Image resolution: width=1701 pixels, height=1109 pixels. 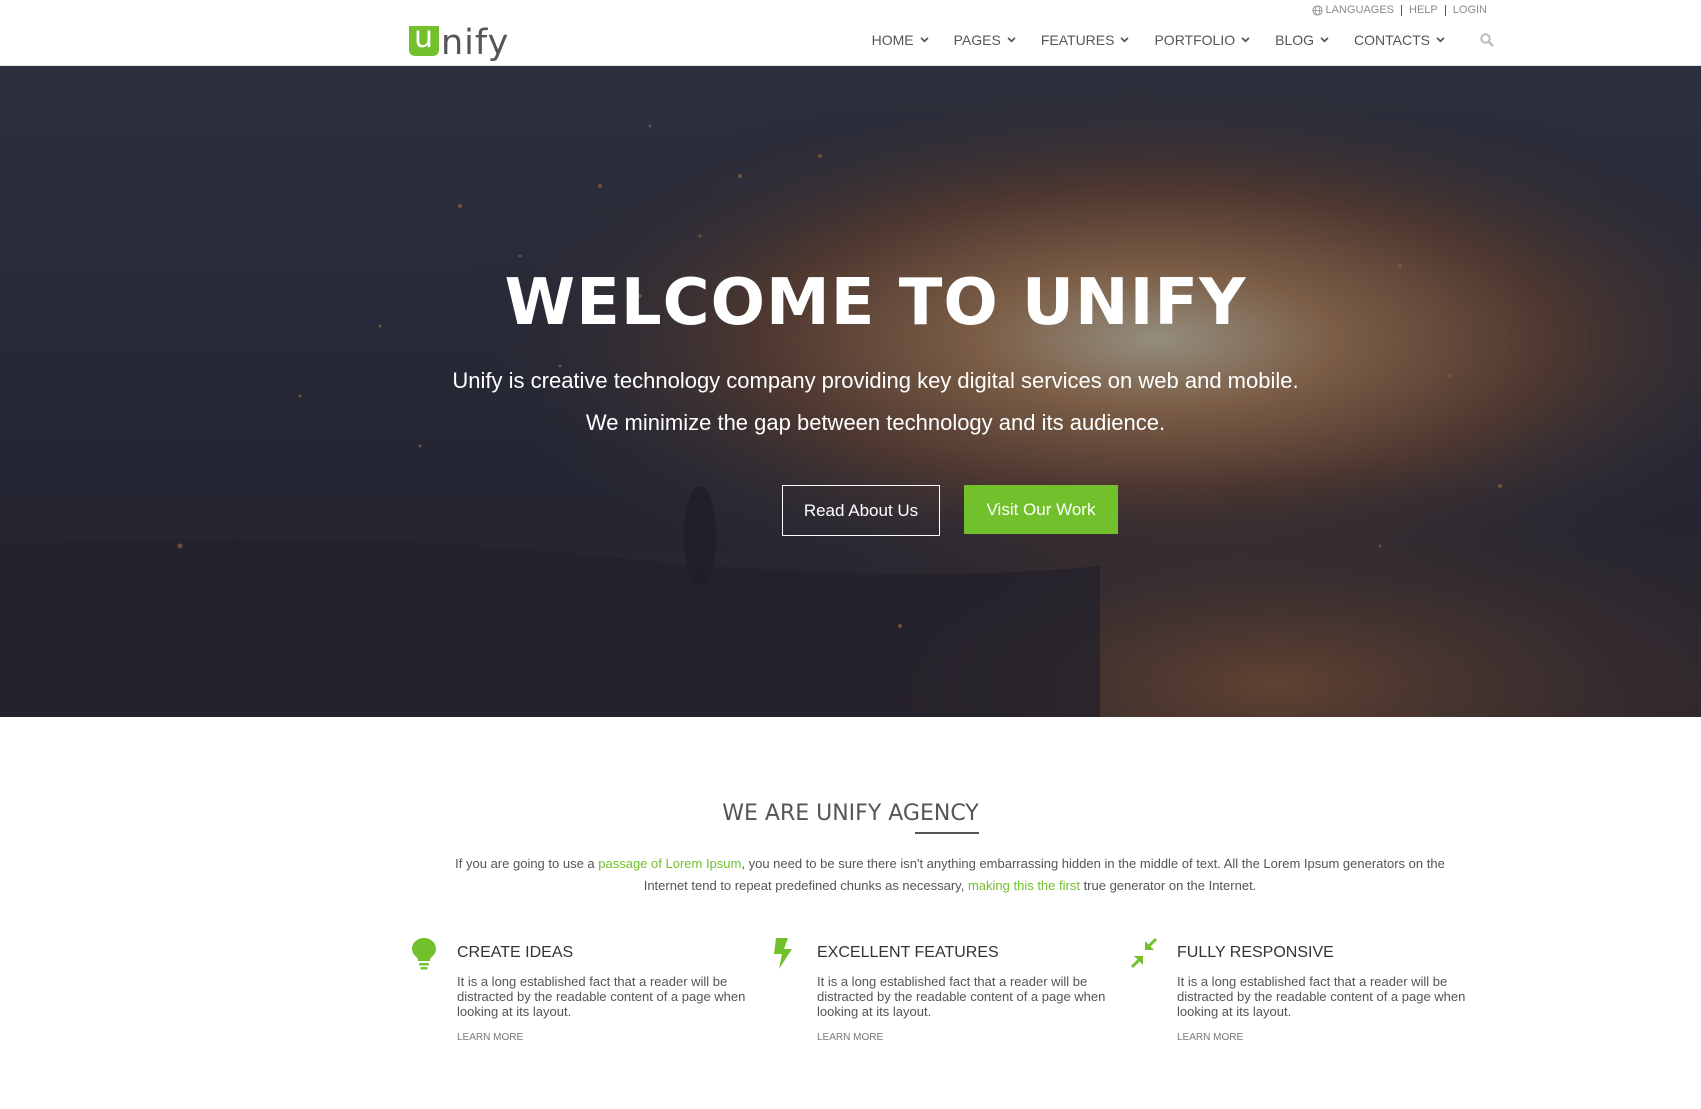 What do you see at coordinates (1360, 10) in the screenshot?
I see `languages-label: LANGUAGES` at bounding box center [1360, 10].